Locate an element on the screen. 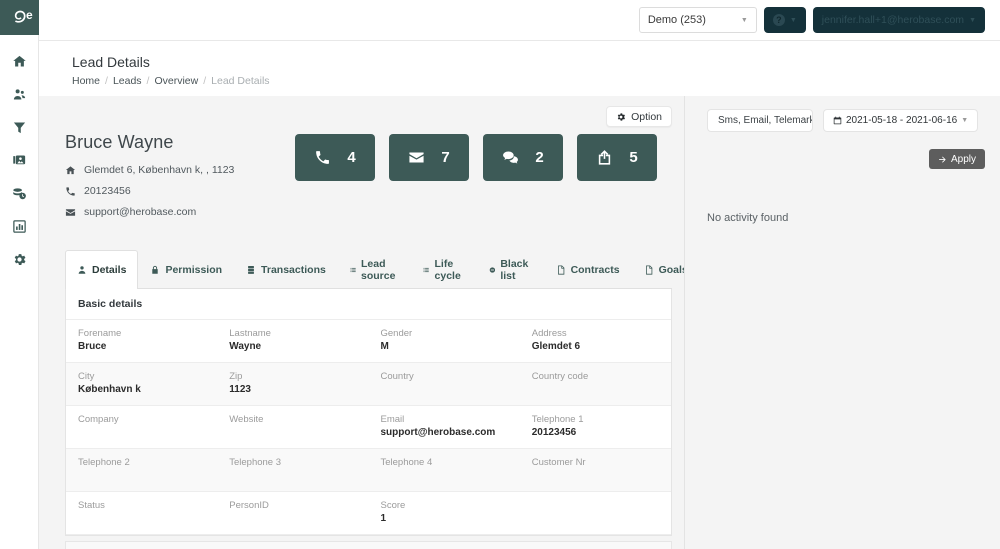  field-country: Country is located at coordinates (444, 384).